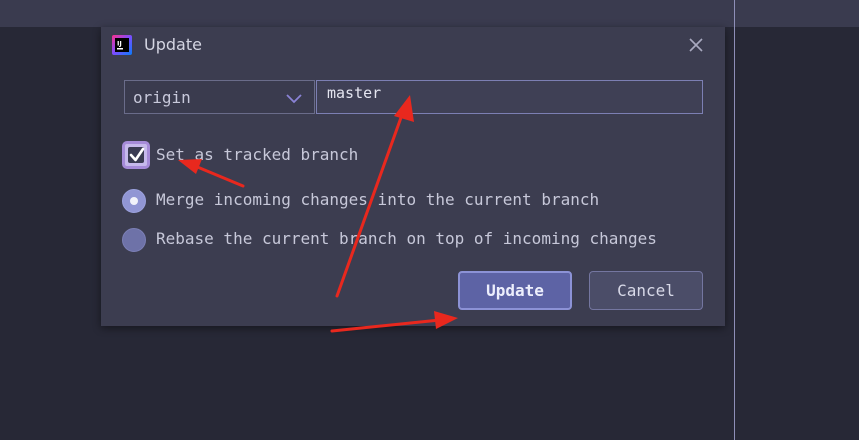 The image size is (859, 440). Describe the element at coordinates (515, 290) in the screenshot. I see `update-button: Update` at that location.